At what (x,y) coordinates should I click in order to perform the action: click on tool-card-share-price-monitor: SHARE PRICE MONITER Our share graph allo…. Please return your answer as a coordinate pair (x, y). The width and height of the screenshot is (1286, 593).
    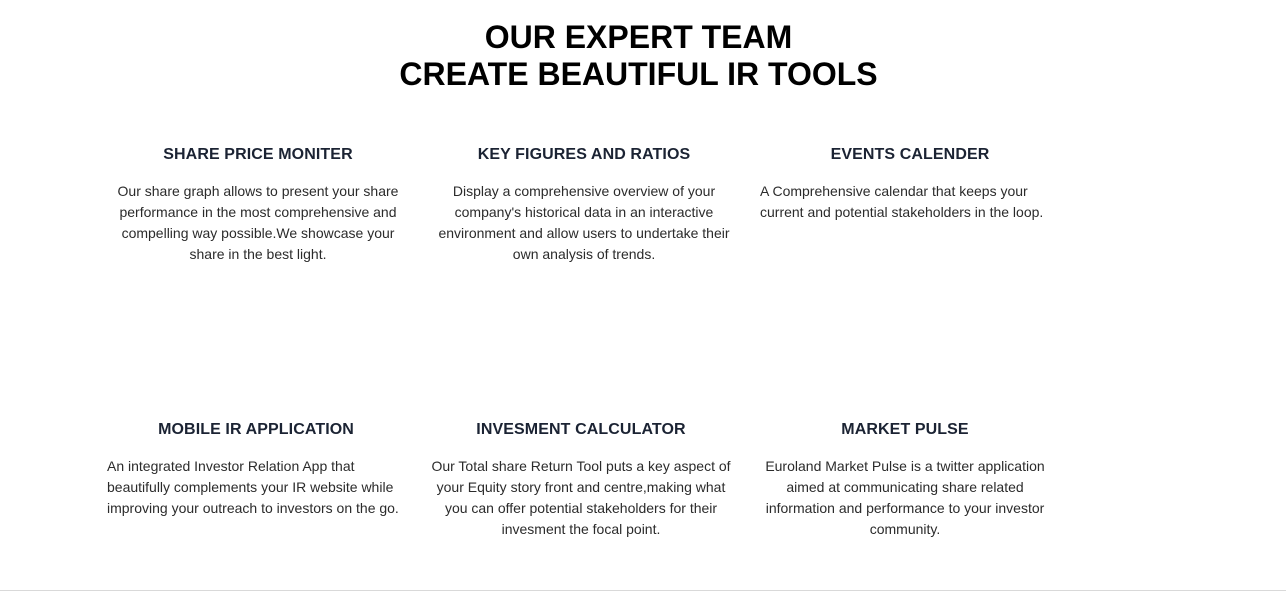
    Looking at the image, I should click on (258, 205).